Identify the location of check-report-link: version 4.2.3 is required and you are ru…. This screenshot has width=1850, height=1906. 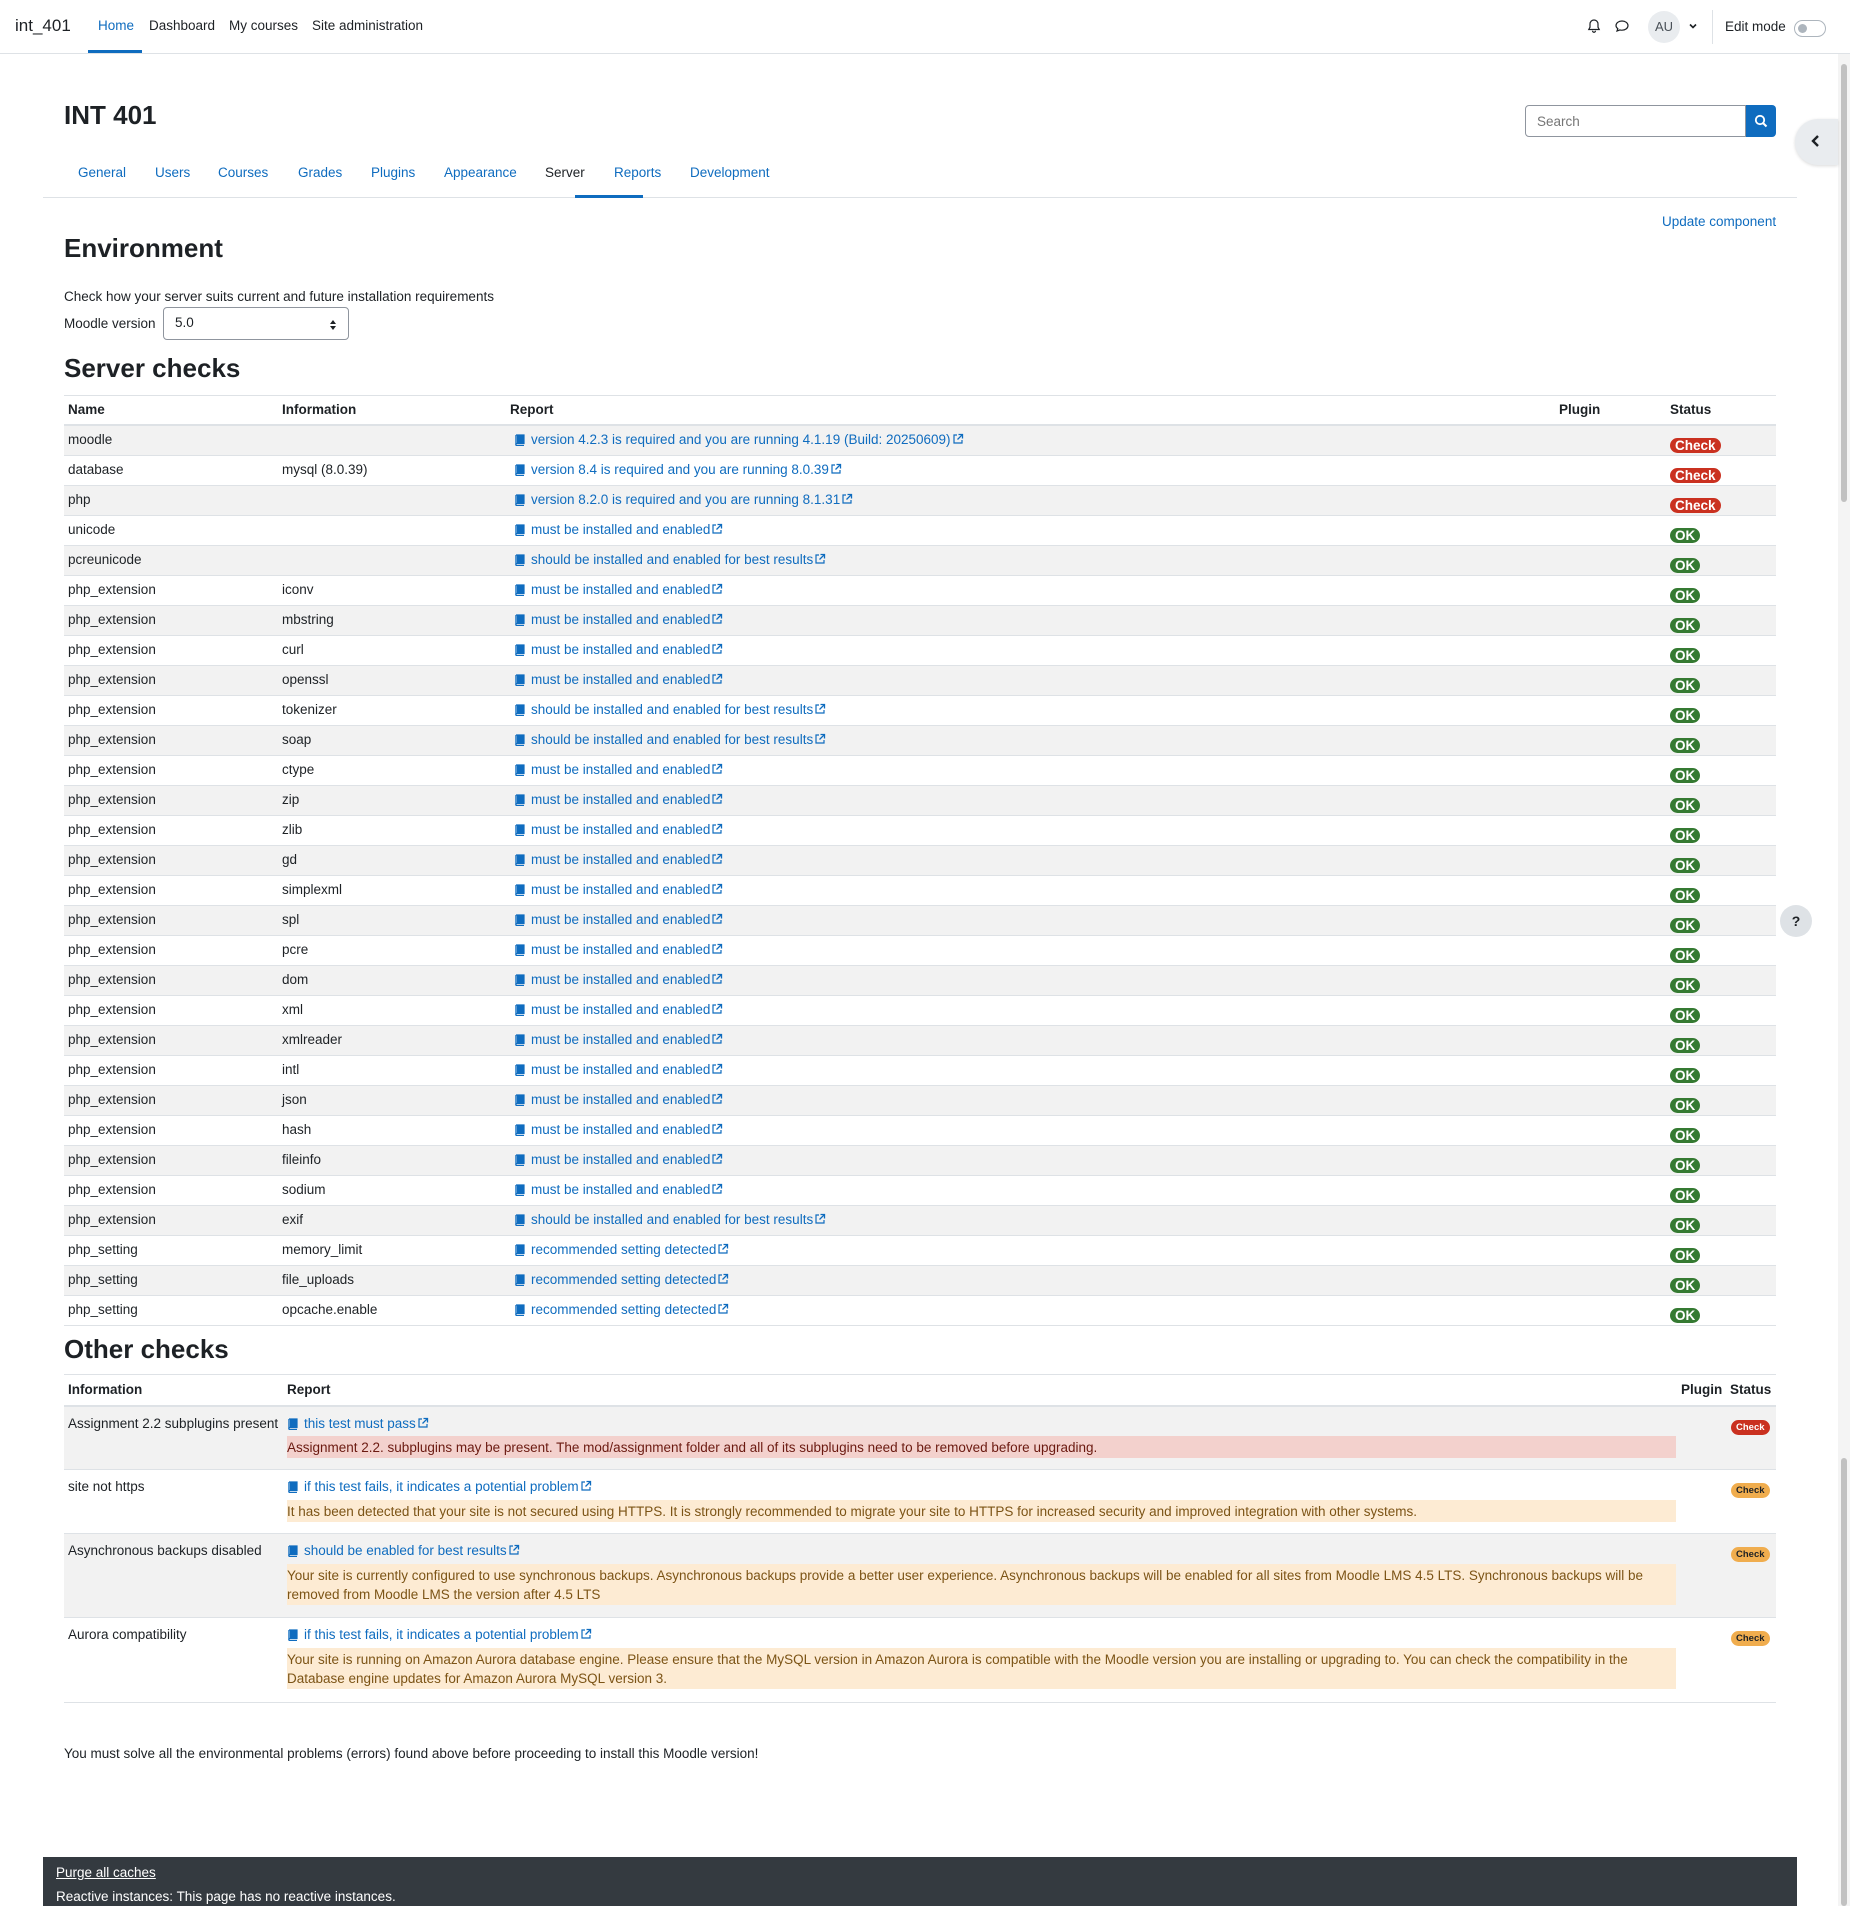
(741, 439).